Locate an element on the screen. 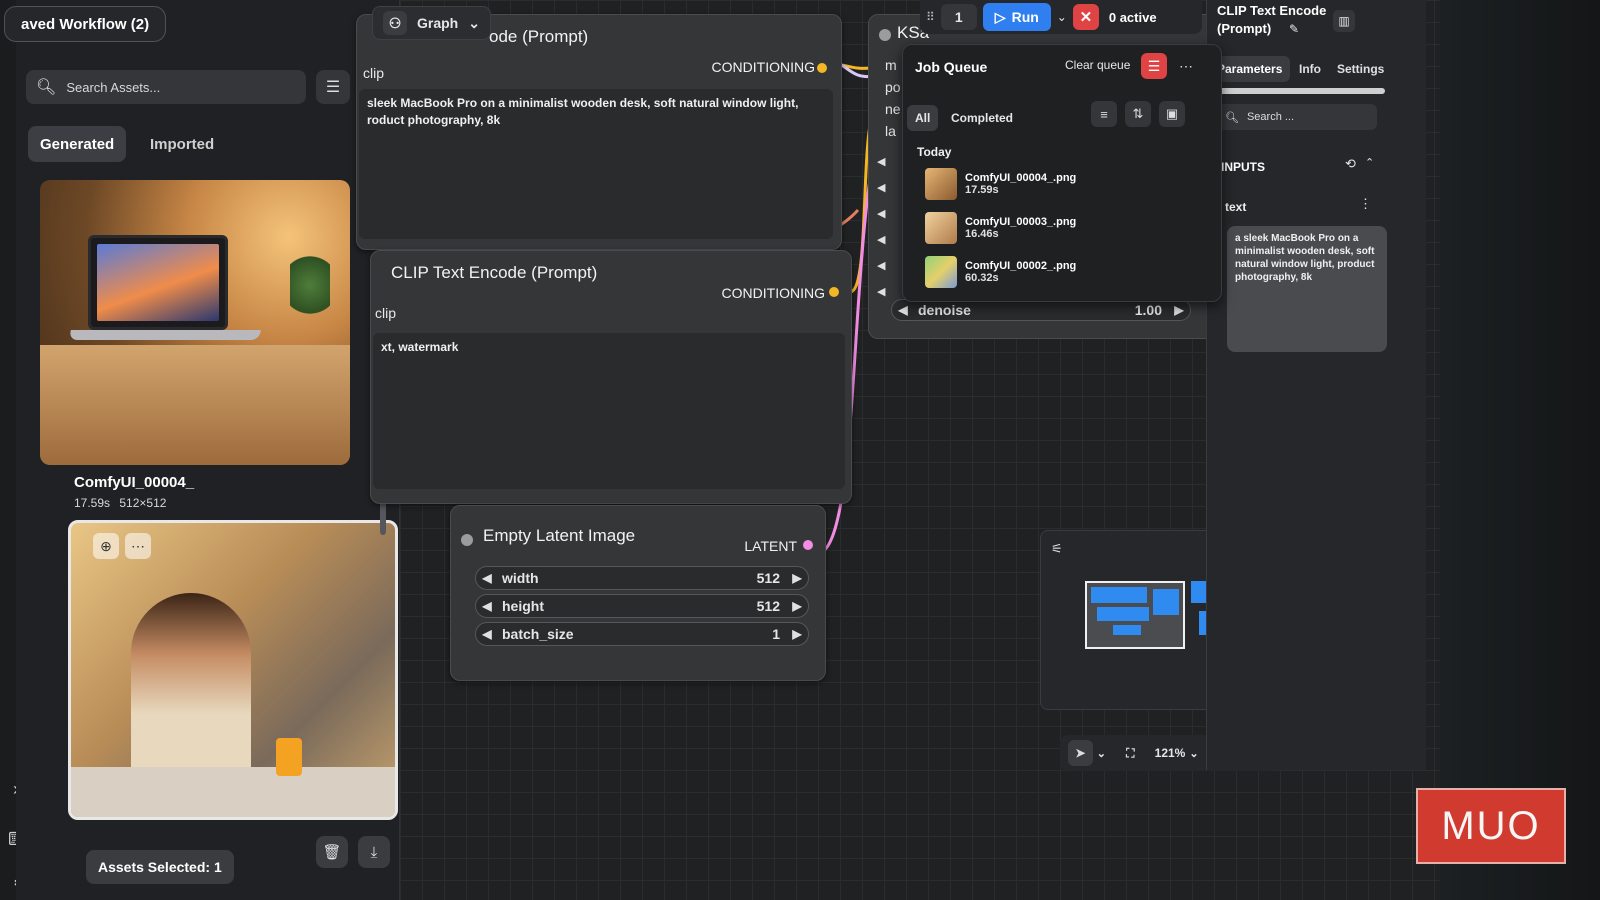  panel-toggle-icon: ▥ is located at coordinates (1344, 21).